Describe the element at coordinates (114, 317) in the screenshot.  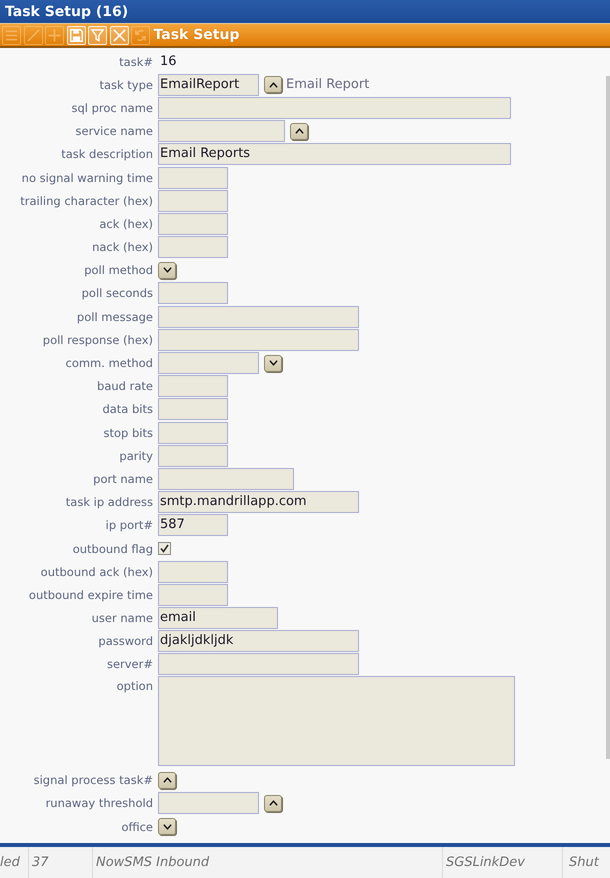
I see `field-label: poll message` at that location.